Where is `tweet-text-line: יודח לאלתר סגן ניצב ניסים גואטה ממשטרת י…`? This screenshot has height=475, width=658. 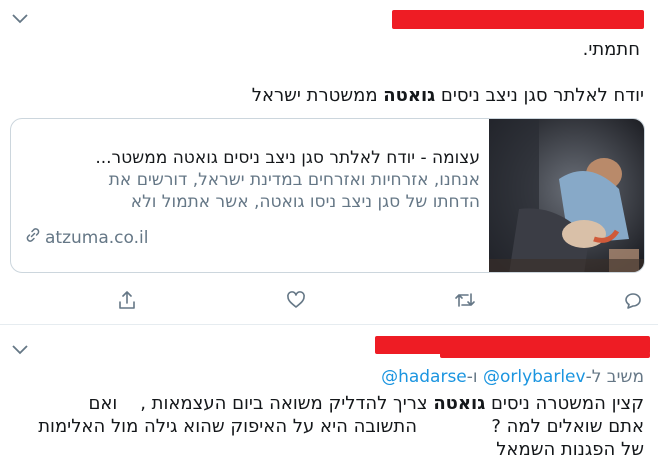 tweet-text-line: יודח לאלתר סגן ניצב ניסים גואטה ממשטרת י… is located at coordinates (448, 96).